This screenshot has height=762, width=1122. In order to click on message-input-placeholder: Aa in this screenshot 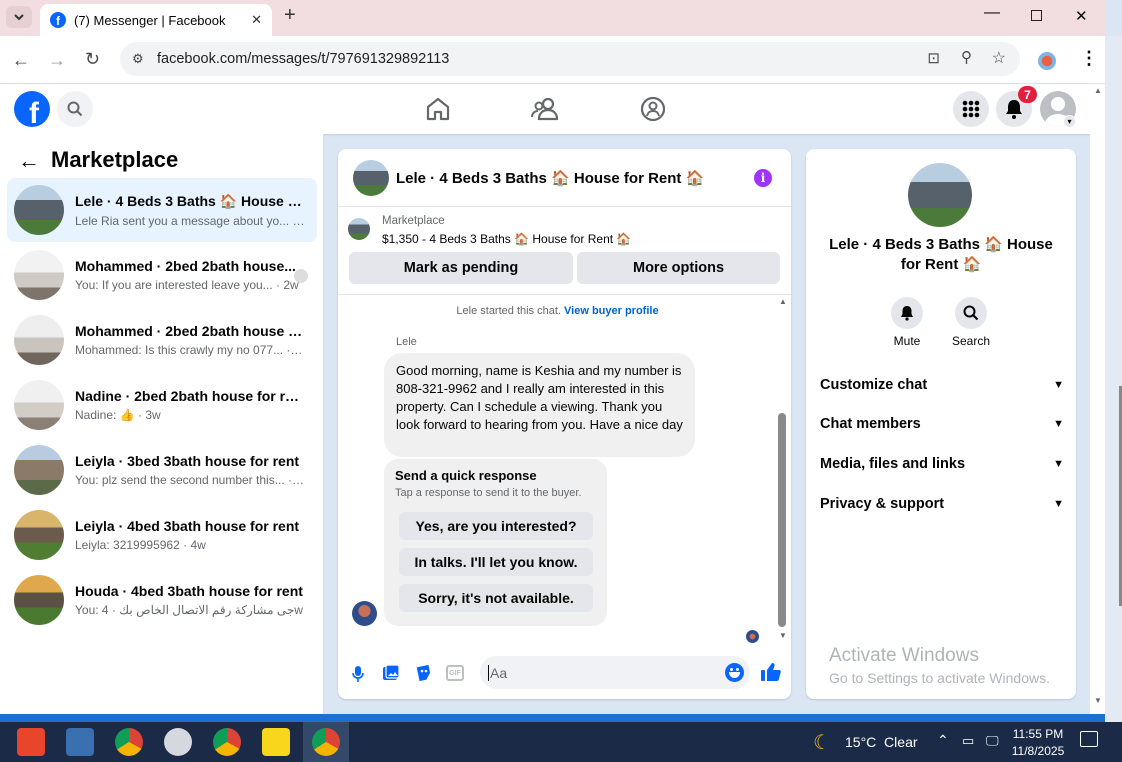, I will do `click(498, 673)`.